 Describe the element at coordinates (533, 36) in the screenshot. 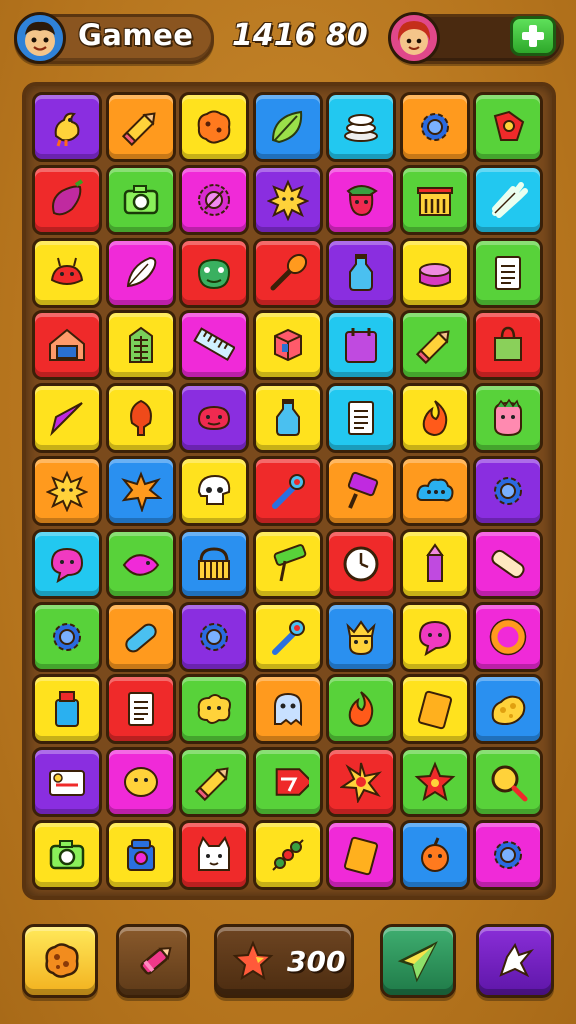

I see `add-button` at that location.